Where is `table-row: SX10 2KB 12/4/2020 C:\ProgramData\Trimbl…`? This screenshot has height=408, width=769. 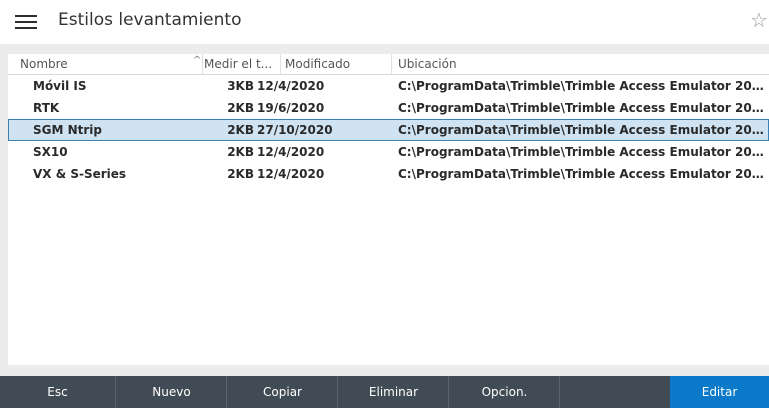
table-row: SX10 2KB 12/4/2020 C:\ProgramData\Trimbl… is located at coordinates (388, 152).